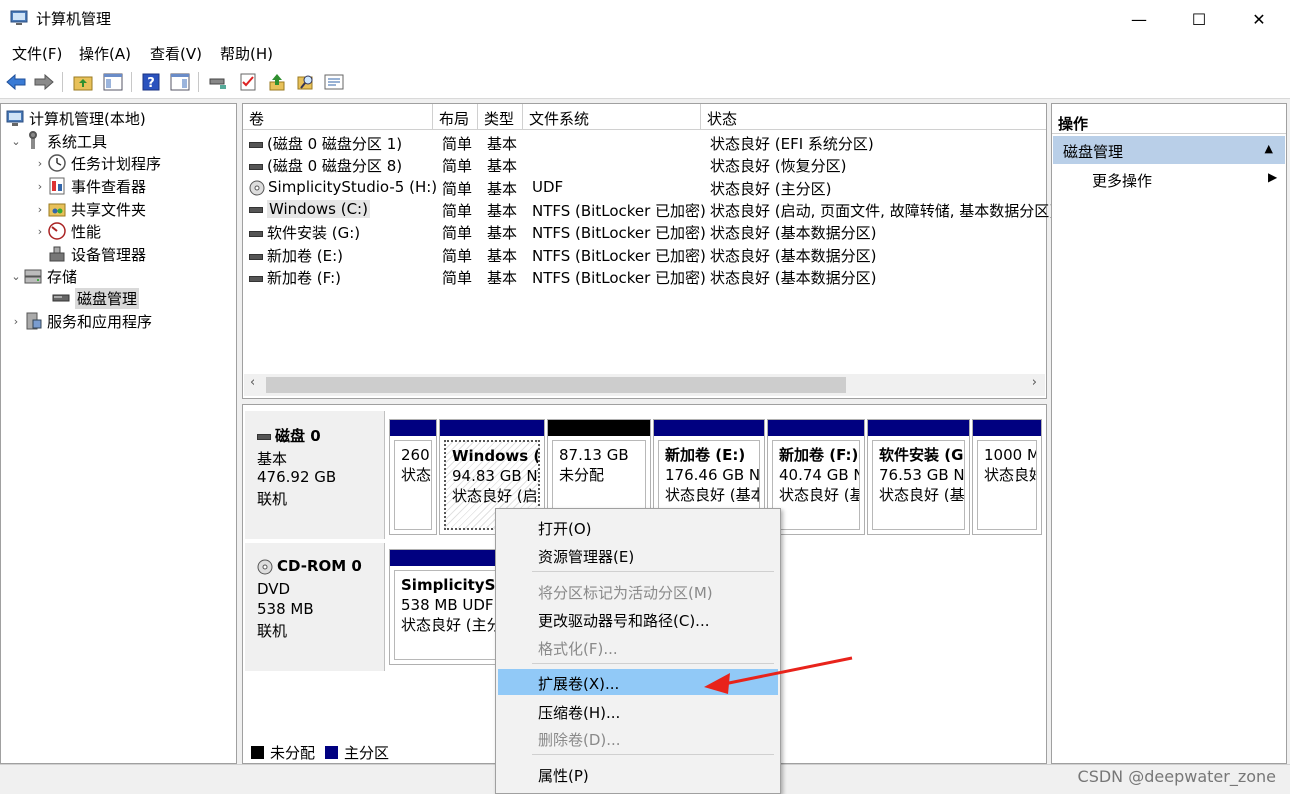  What do you see at coordinates (1010, 475) in the screenshot?
I see `partition-status: 状态良好` at bounding box center [1010, 475].